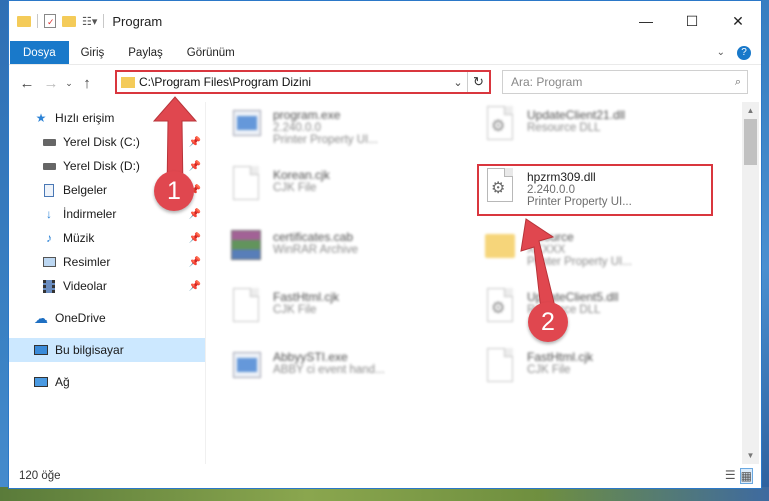  Describe the element at coordinates (93, 52) in the screenshot. I see `tab-giris: Giriş` at that location.